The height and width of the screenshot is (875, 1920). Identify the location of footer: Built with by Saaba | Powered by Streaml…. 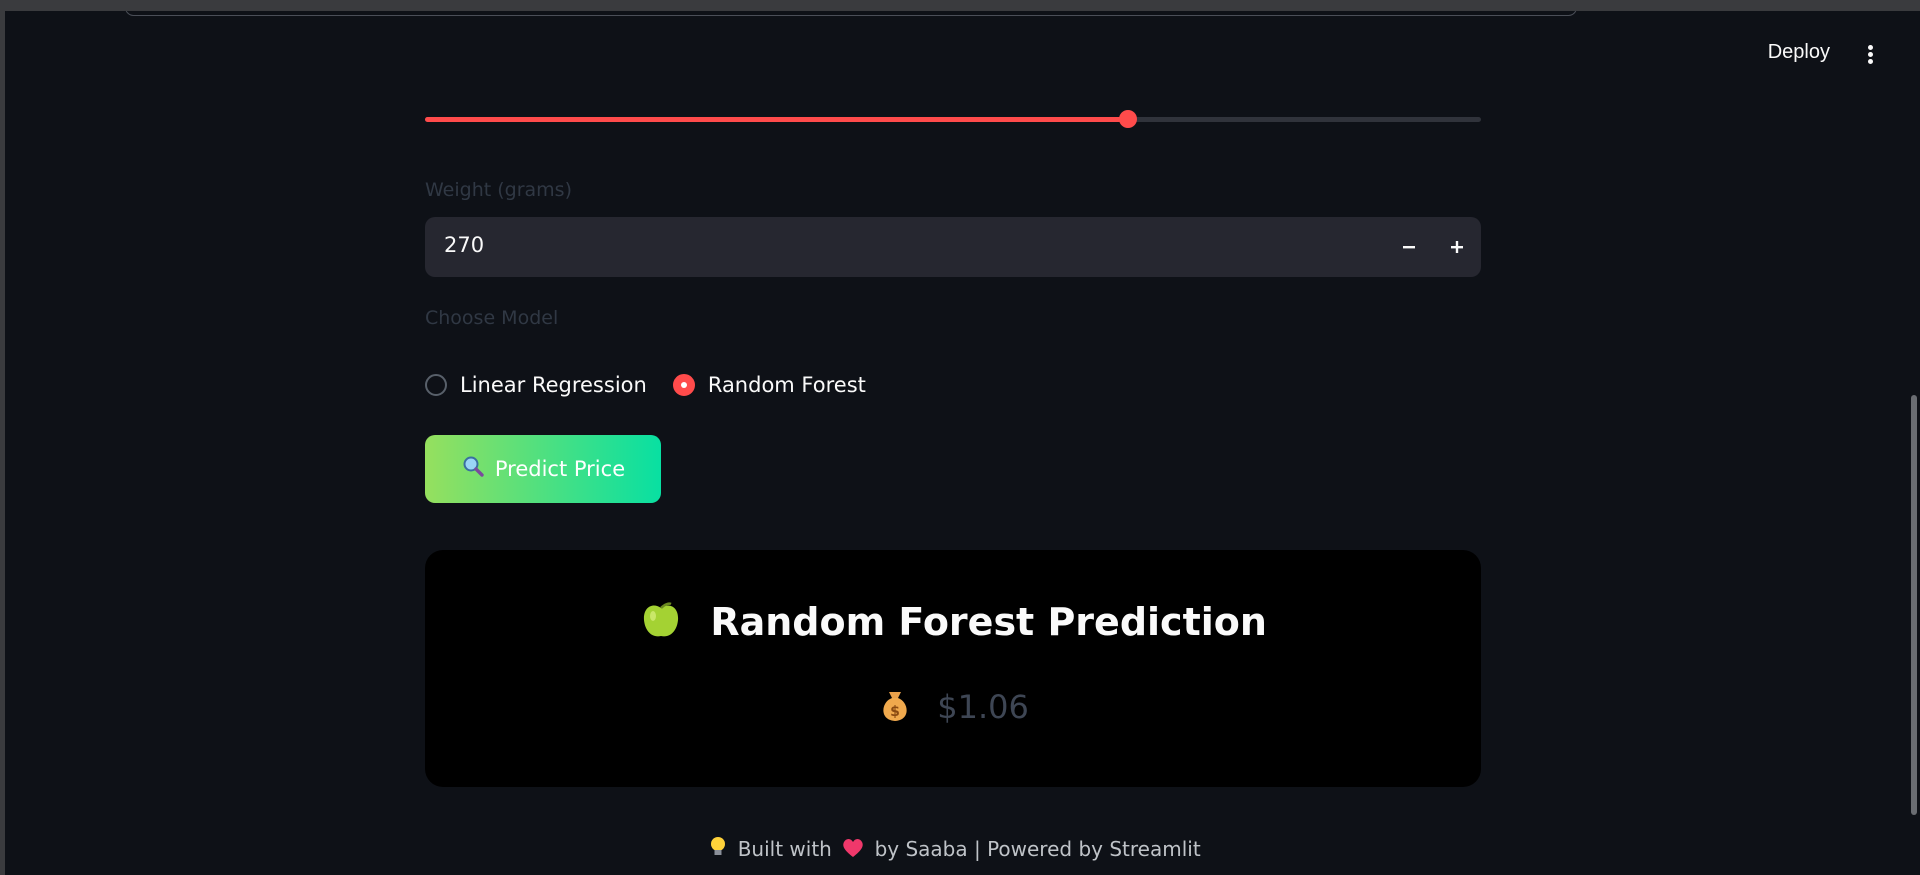
(953, 849).